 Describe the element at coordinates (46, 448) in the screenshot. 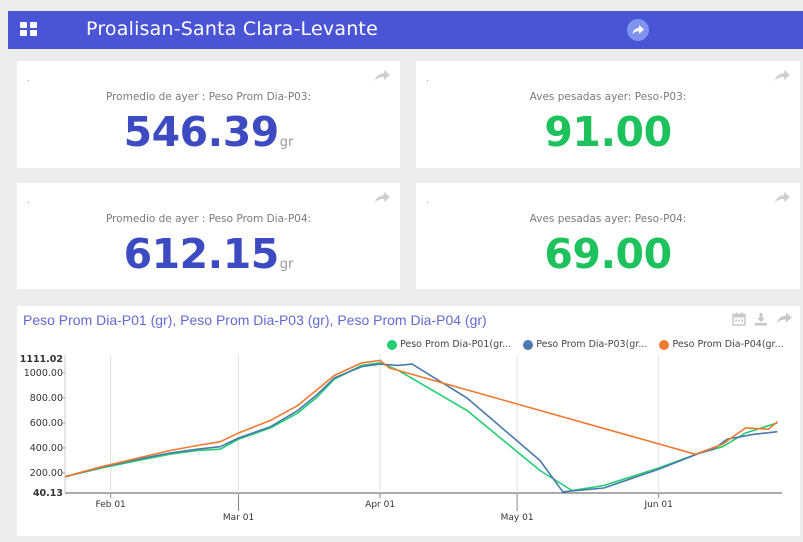

I see `y-tick-label: 400.00` at that location.